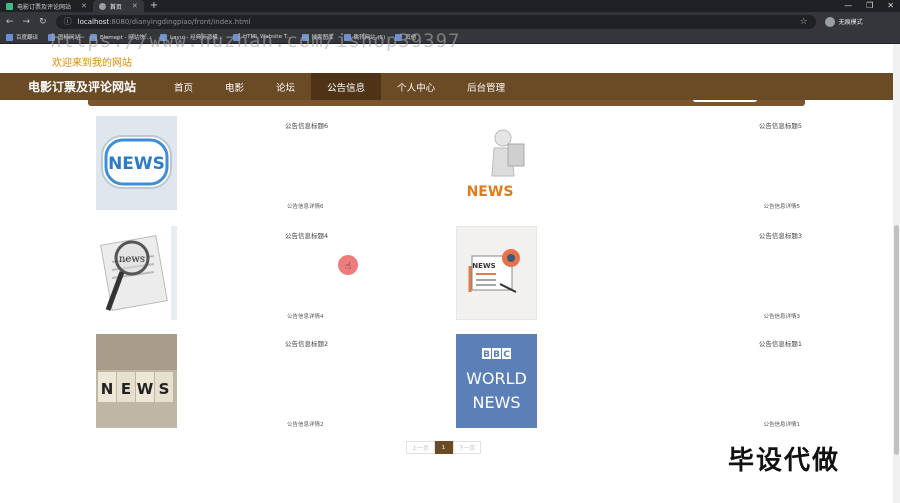 The height and width of the screenshot is (503, 900). What do you see at coordinates (183, 86) in the screenshot?
I see `nav-home: 首页` at bounding box center [183, 86].